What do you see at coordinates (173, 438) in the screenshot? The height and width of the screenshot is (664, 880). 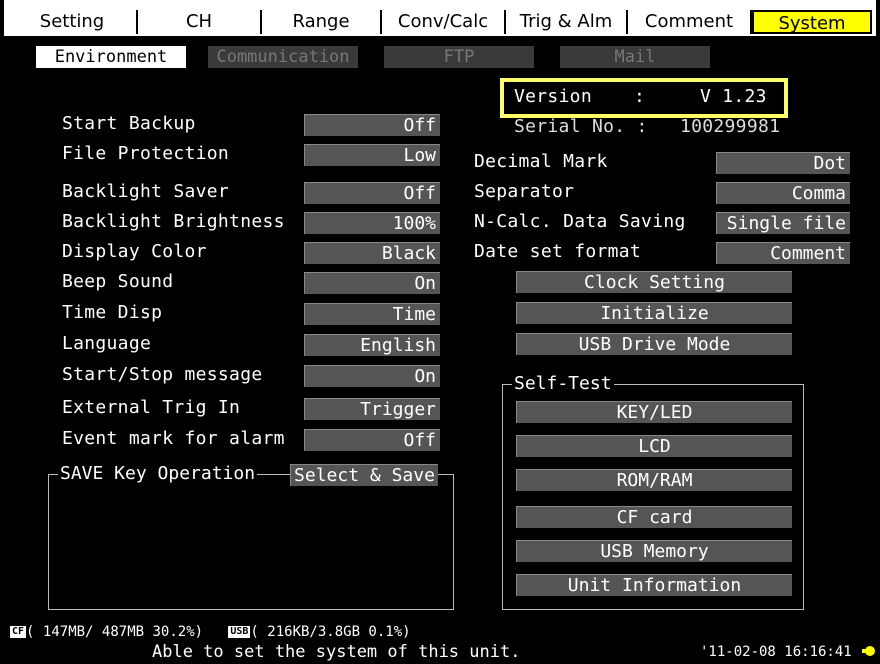 I see `event-mark-alarm-label: Event mark for alarm` at bounding box center [173, 438].